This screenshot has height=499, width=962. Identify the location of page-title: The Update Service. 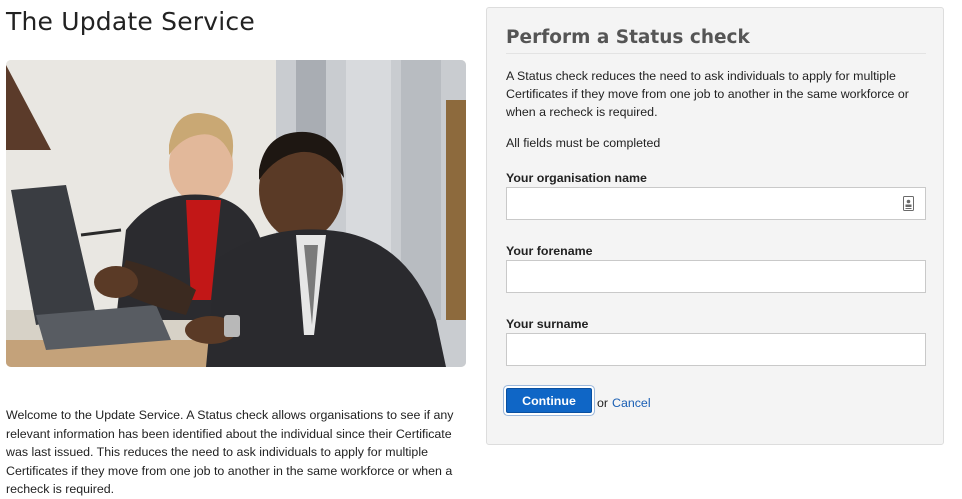
(130, 21).